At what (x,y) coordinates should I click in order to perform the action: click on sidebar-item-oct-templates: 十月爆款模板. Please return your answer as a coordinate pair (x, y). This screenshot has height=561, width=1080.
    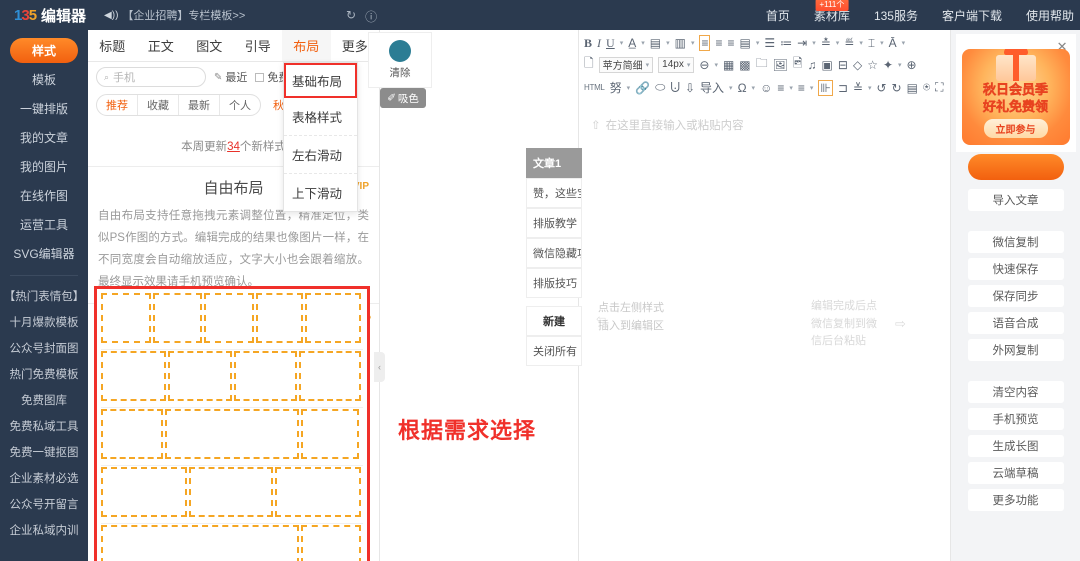
    Looking at the image, I should click on (44, 322).